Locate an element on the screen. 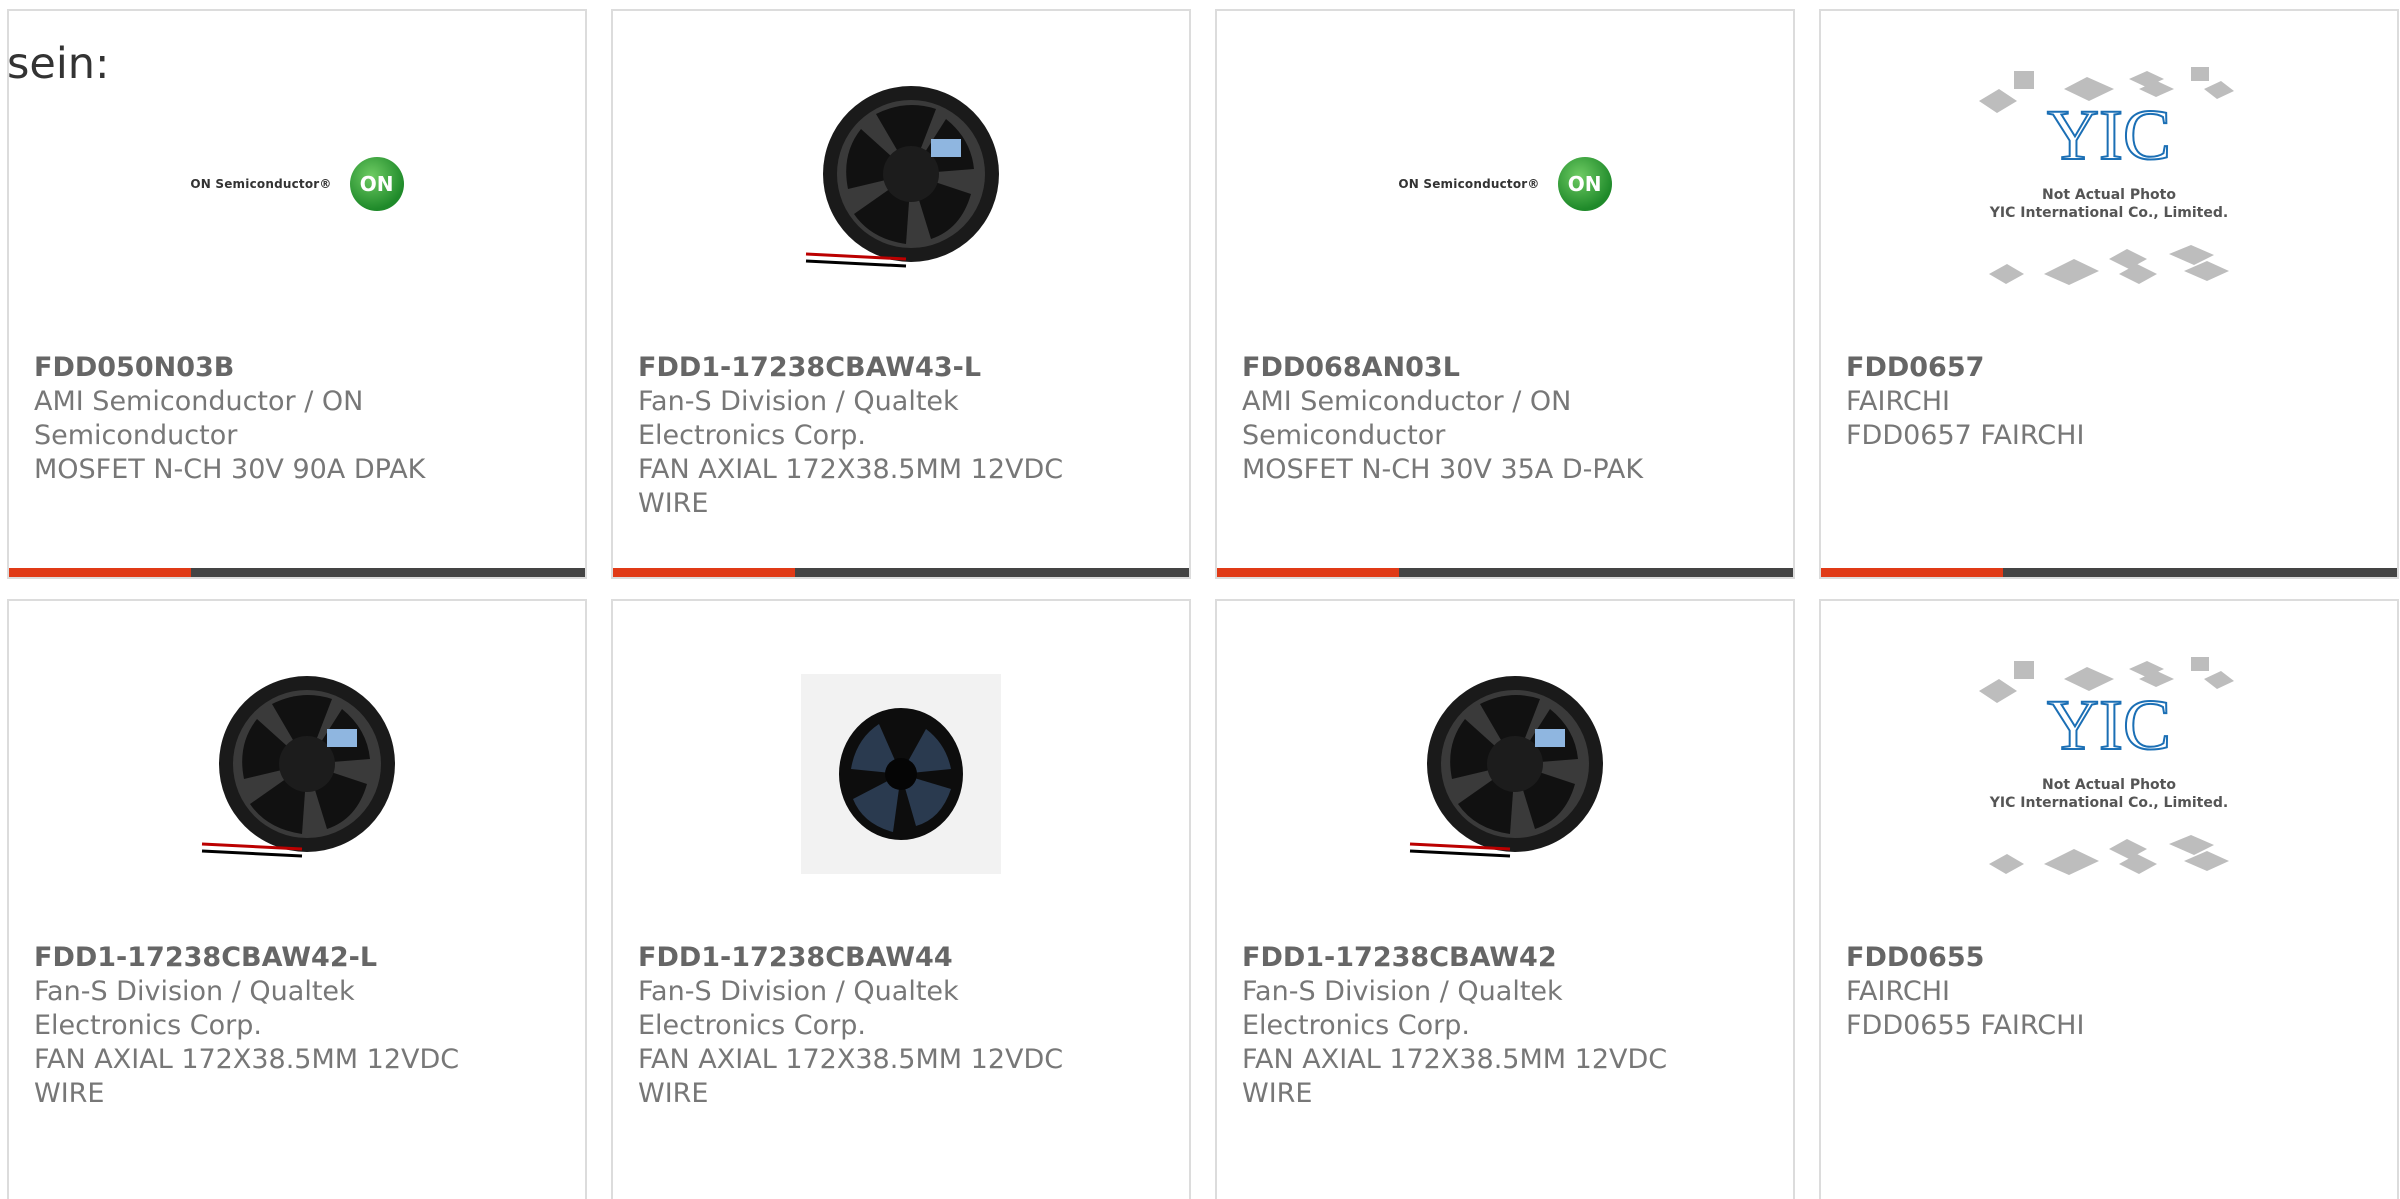 The width and height of the screenshot is (2400, 1199). description: MOSFET N-CH 30V 35A D-PAK is located at coordinates (1443, 469).